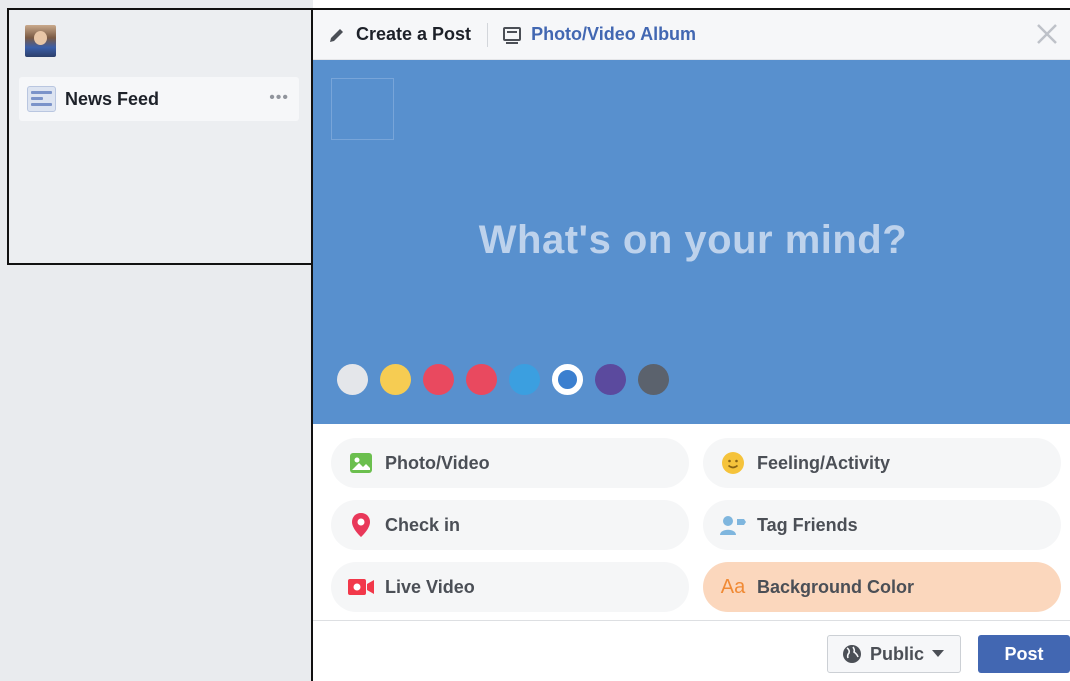 Image resolution: width=1070 pixels, height=681 pixels. Describe the element at coordinates (510, 587) in the screenshot. I see `live-video-button: Live Video` at that location.